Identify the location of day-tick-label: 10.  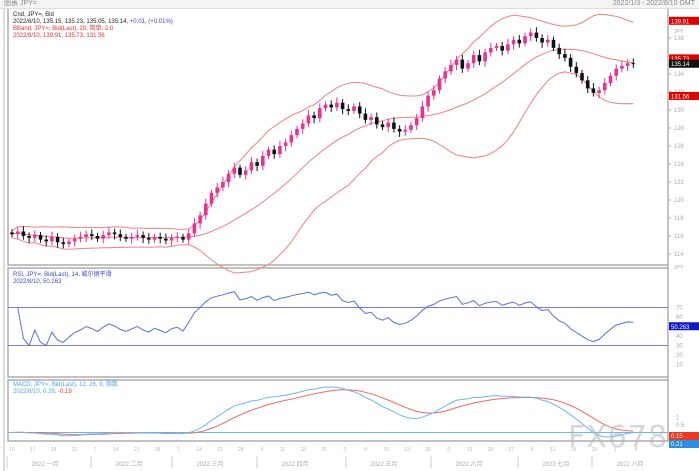
(12, 450).